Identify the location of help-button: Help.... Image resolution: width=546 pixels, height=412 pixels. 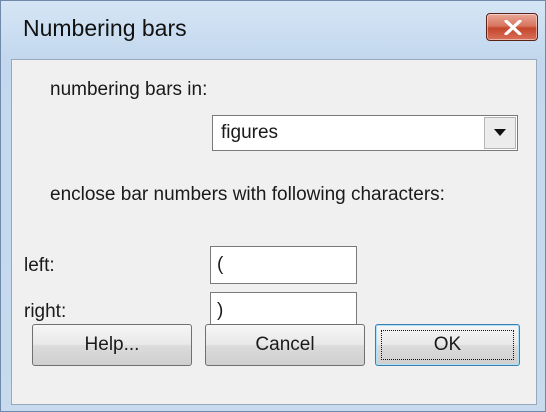
(112, 345).